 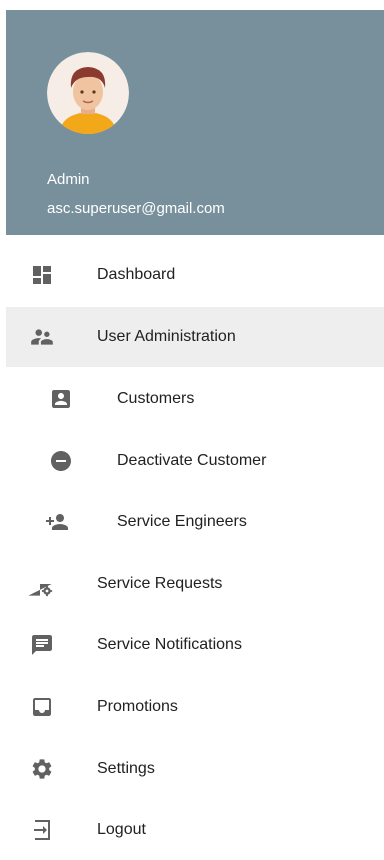 What do you see at coordinates (126, 768) in the screenshot?
I see `menu-item-label: Settings` at bounding box center [126, 768].